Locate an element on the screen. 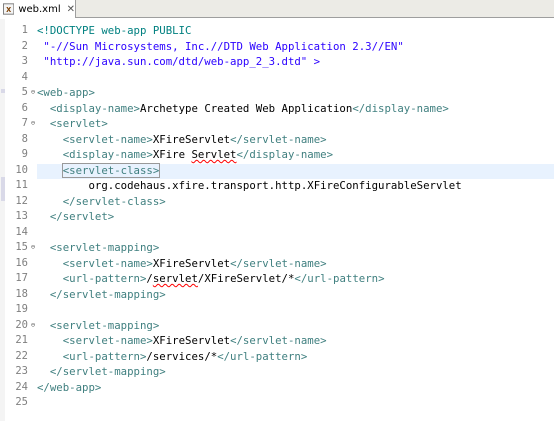 The height and width of the screenshot is (421, 554). line-number: 13 is located at coordinates (21, 216).